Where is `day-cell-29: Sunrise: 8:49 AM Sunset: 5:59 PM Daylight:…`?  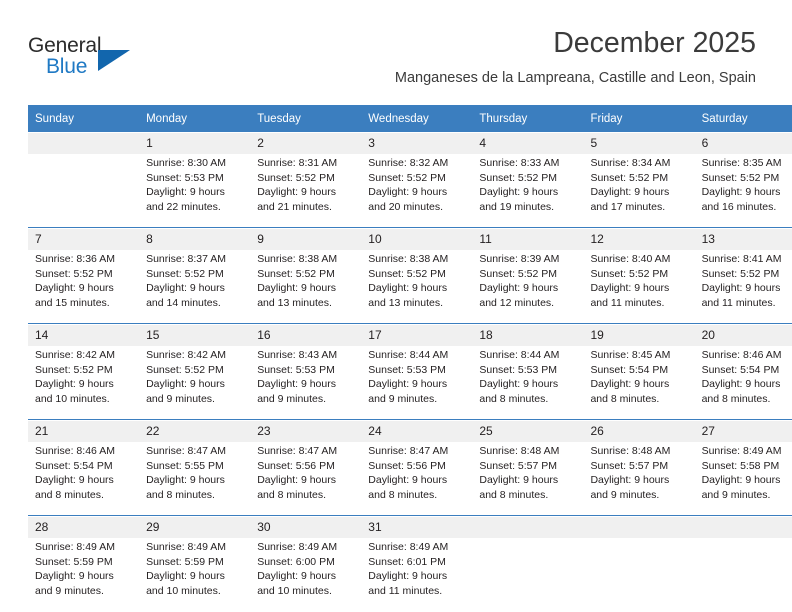
day-cell-29: Sunrise: 8:49 AM Sunset: 5:59 PM Daylight:… is located at coordinates (195, 574).